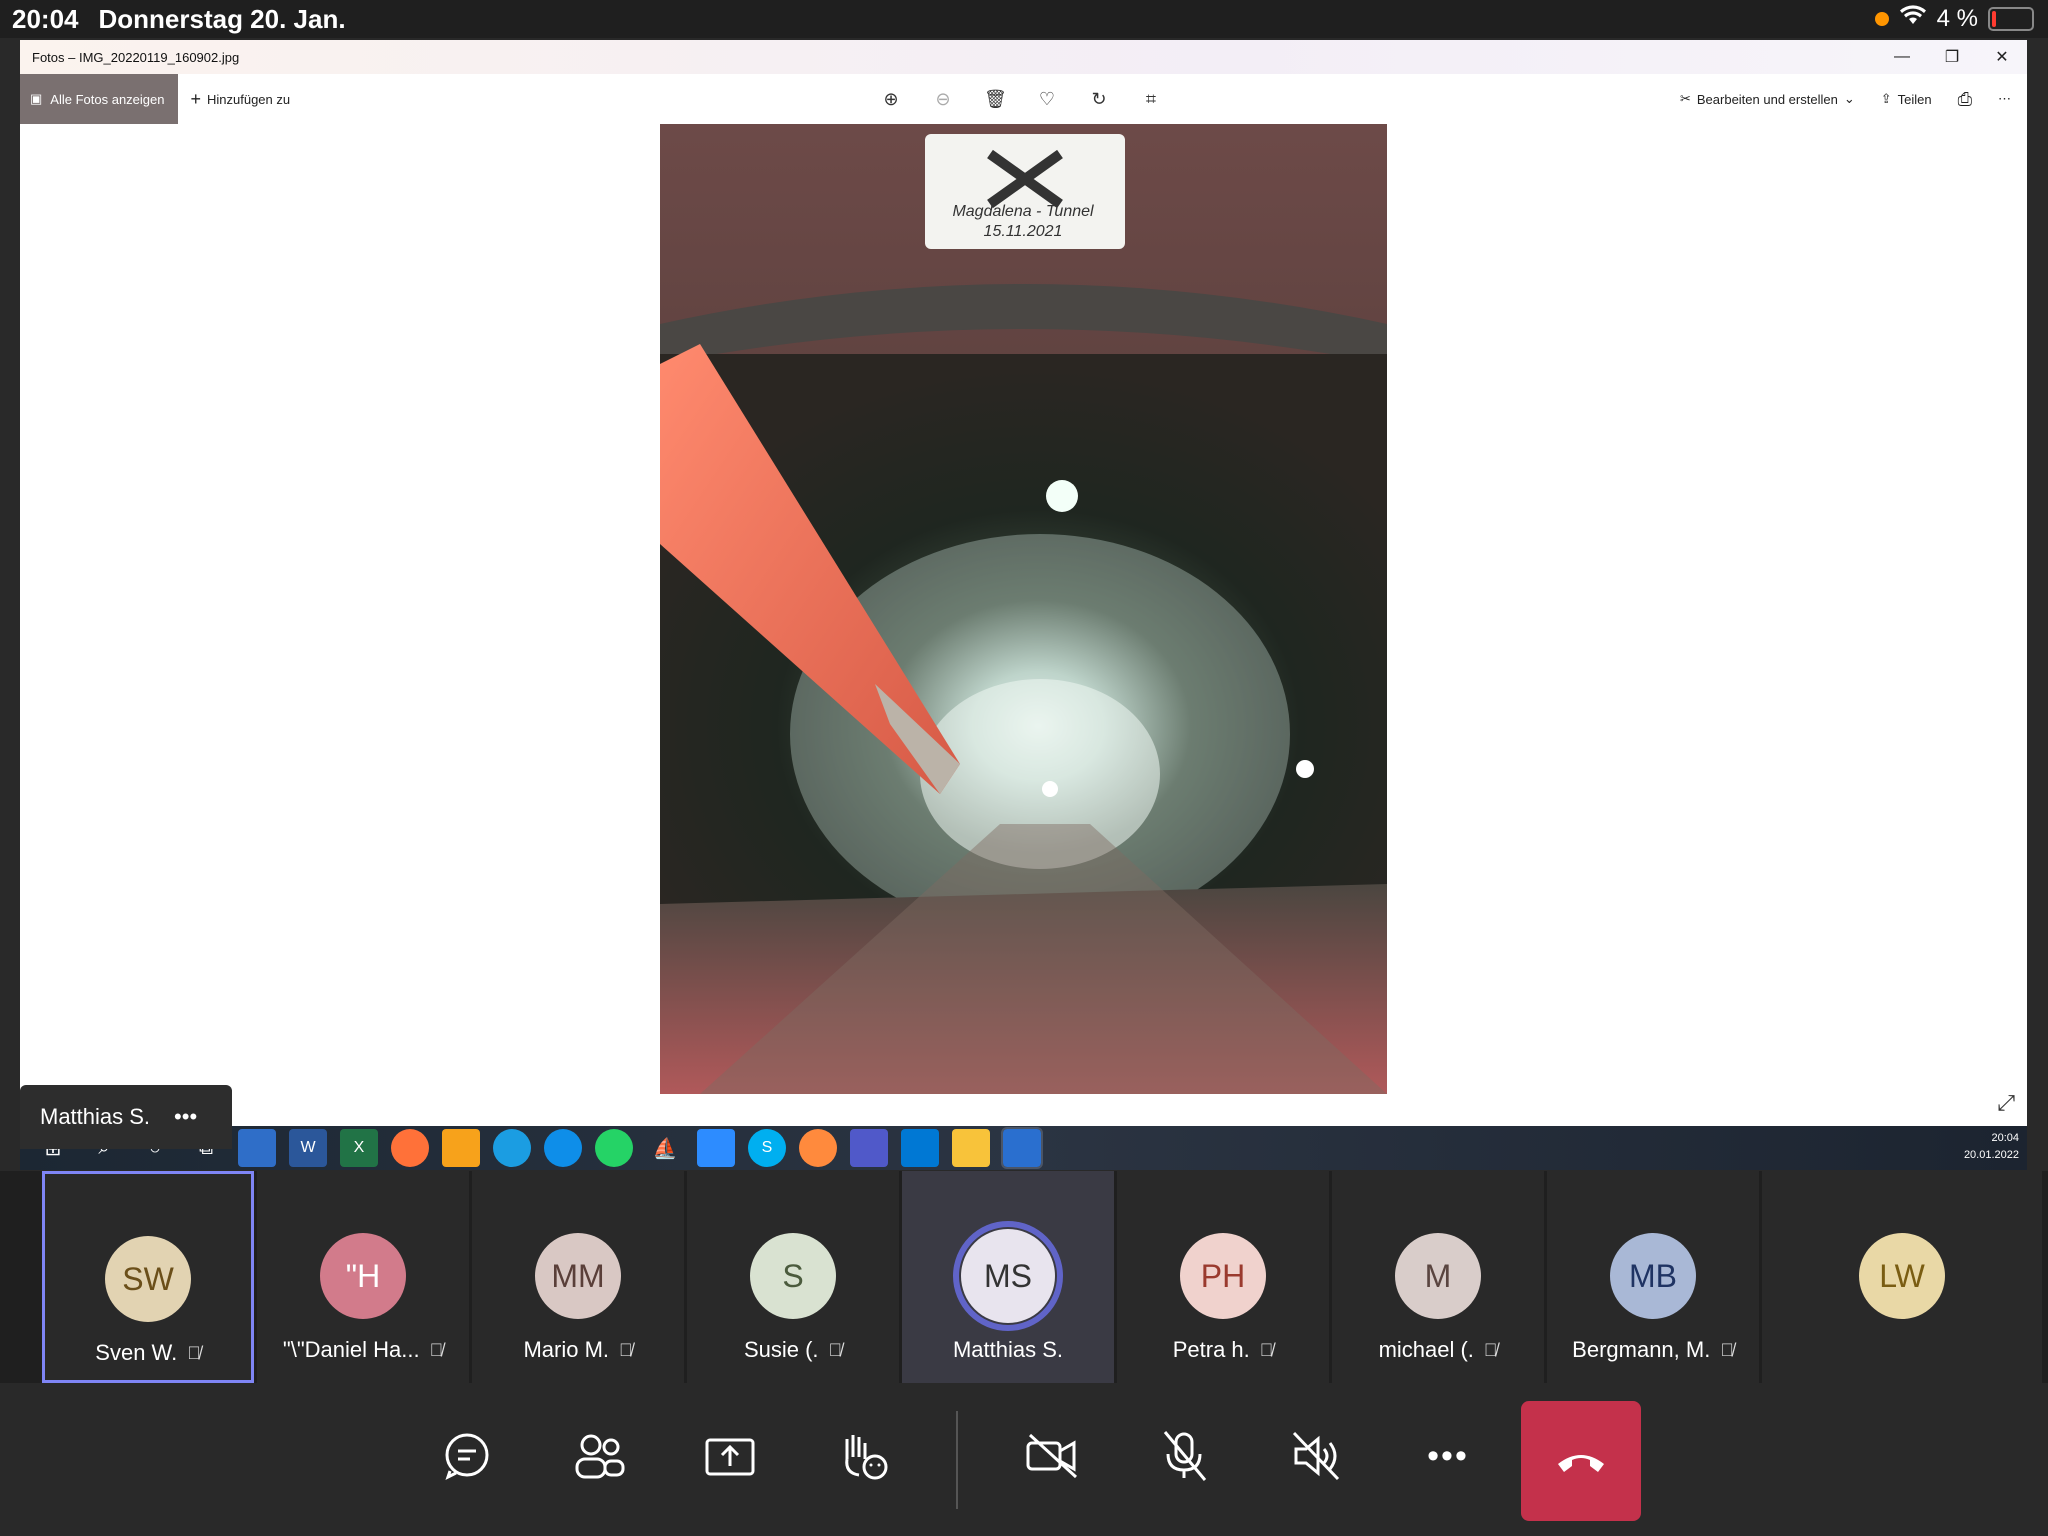  I want to click on zoom-in-icon: ⊕, so click(891, 99).